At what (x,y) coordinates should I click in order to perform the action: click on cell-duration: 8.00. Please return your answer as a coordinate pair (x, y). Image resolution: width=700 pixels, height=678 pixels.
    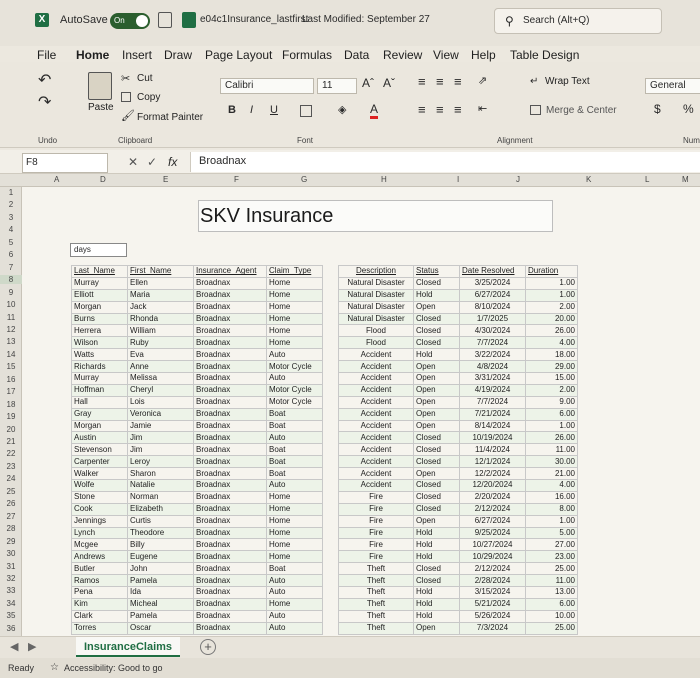
    Looking at the image, I should click on (551, 509).